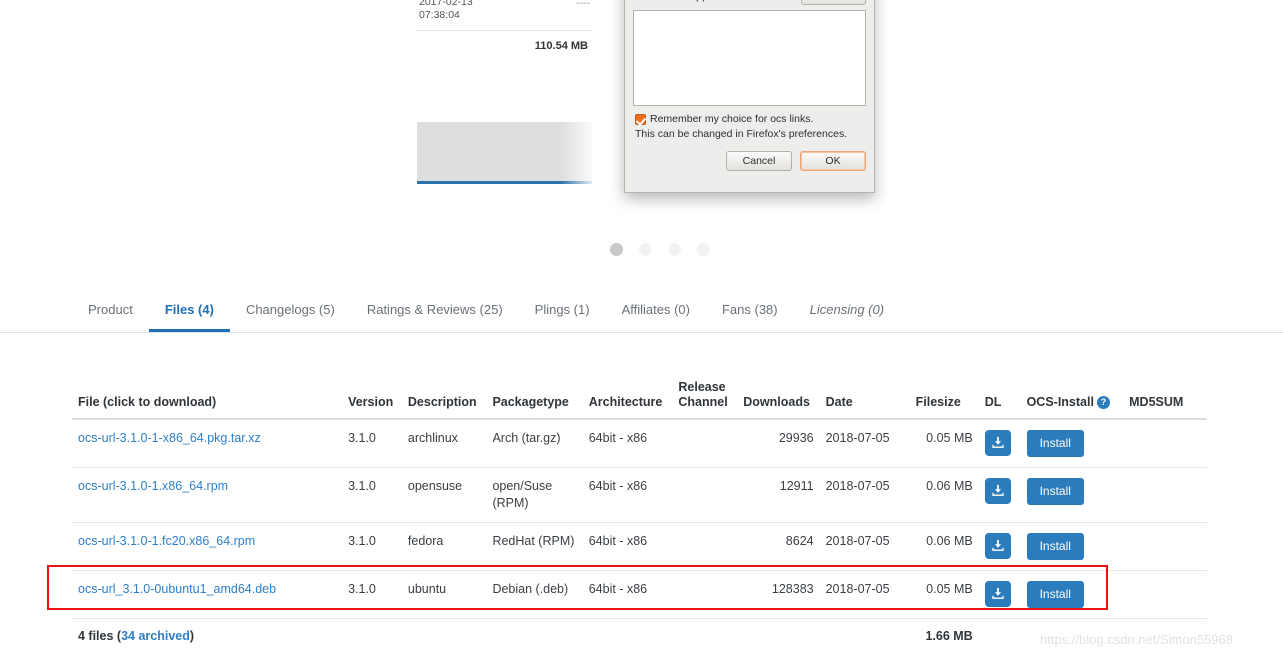  Describe the element at coordinates (534, 443) in the screenshot. I see `cell-packagetype: Arch (tar.gz)` at that location.